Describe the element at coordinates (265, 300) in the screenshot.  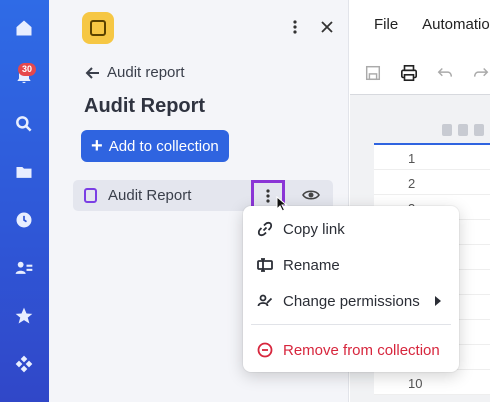
I see `user-permissions-icon` at that location.